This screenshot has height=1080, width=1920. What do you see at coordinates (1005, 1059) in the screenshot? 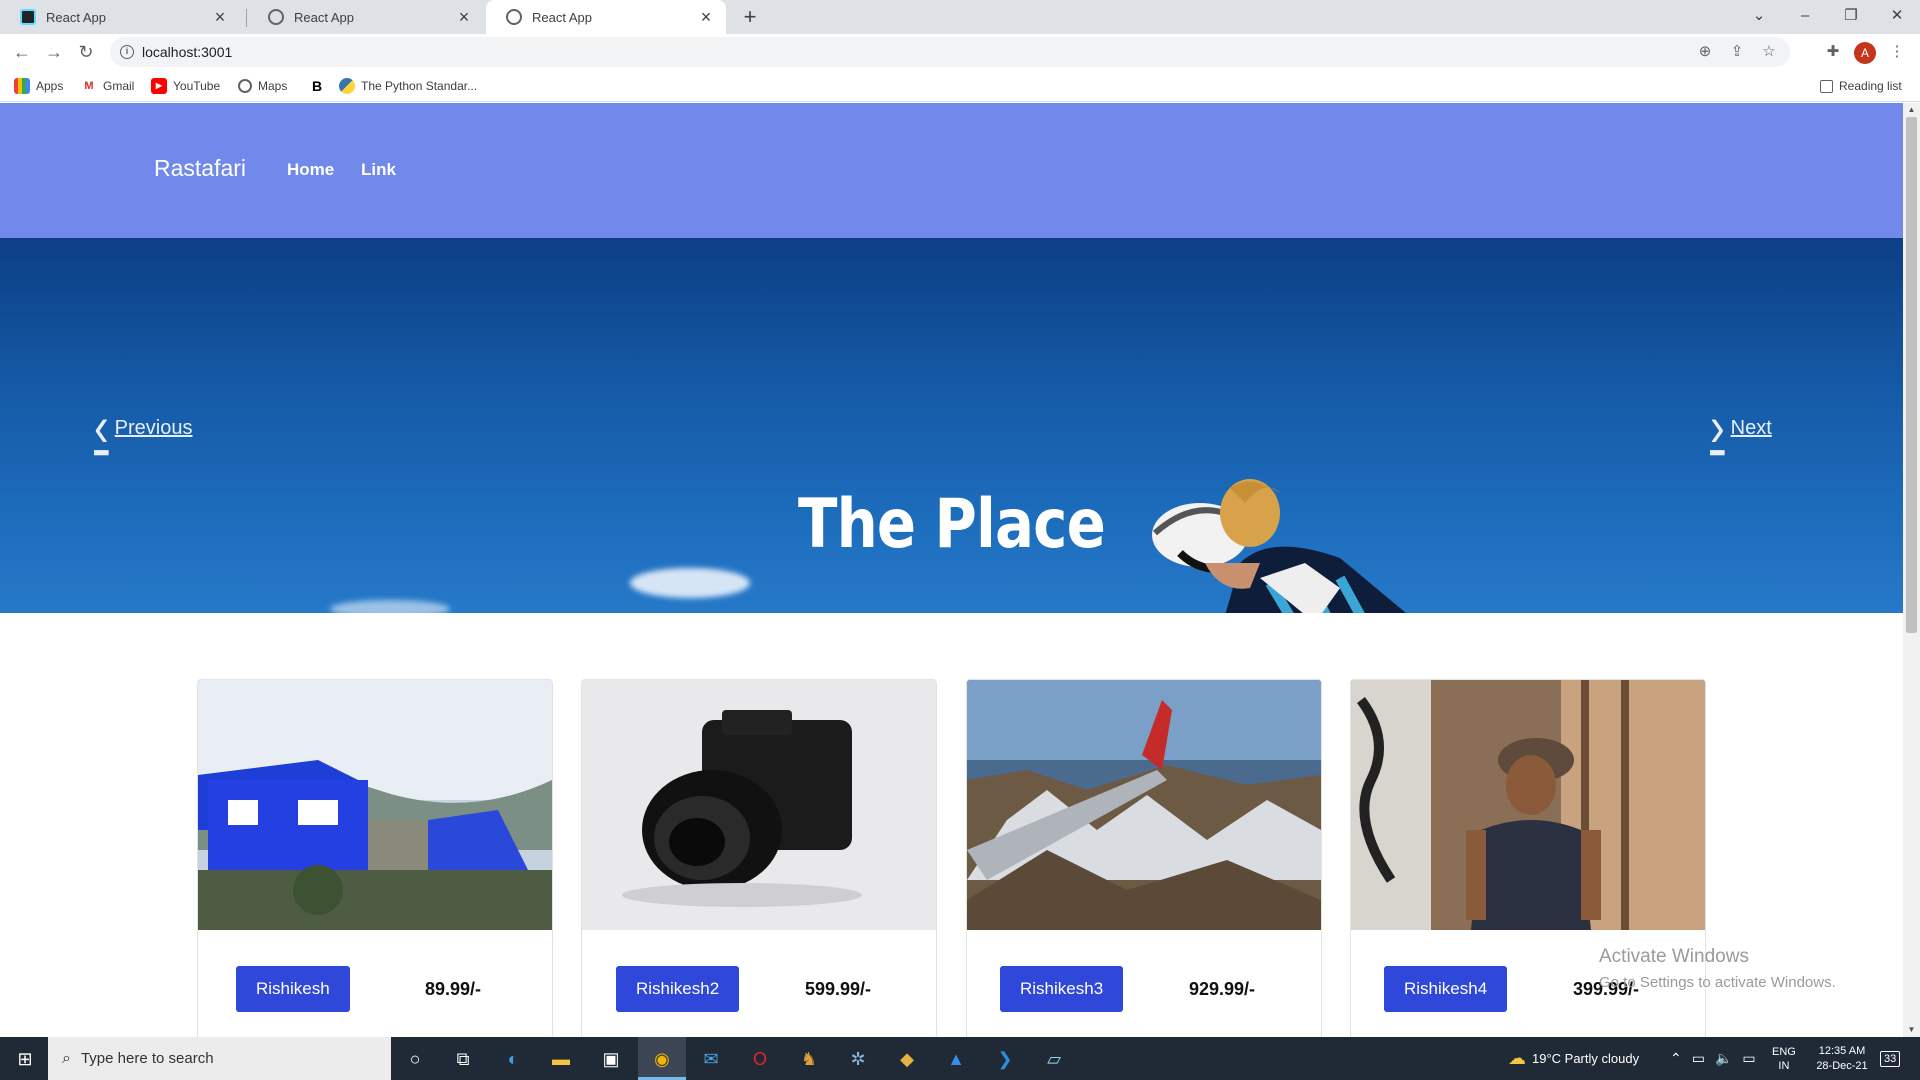
I see `vscode-icon: ❯` at bounding box center [1005, 1059].